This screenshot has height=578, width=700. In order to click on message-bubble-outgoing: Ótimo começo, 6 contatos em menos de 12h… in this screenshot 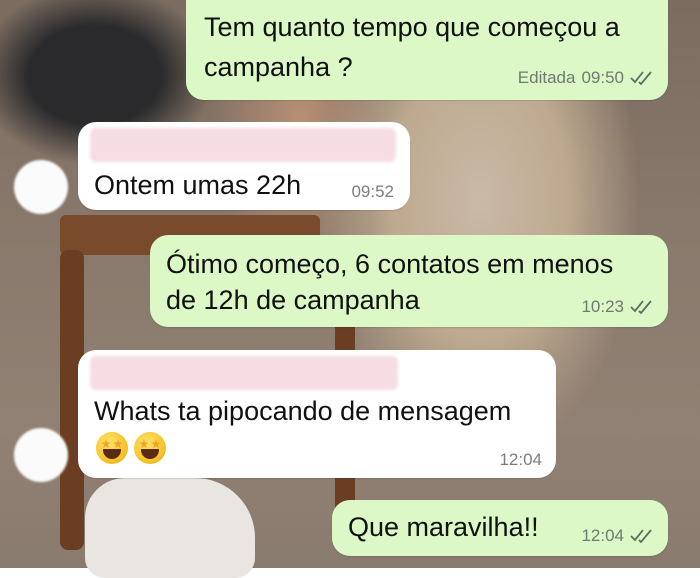, I will do `click(409, 281)`.